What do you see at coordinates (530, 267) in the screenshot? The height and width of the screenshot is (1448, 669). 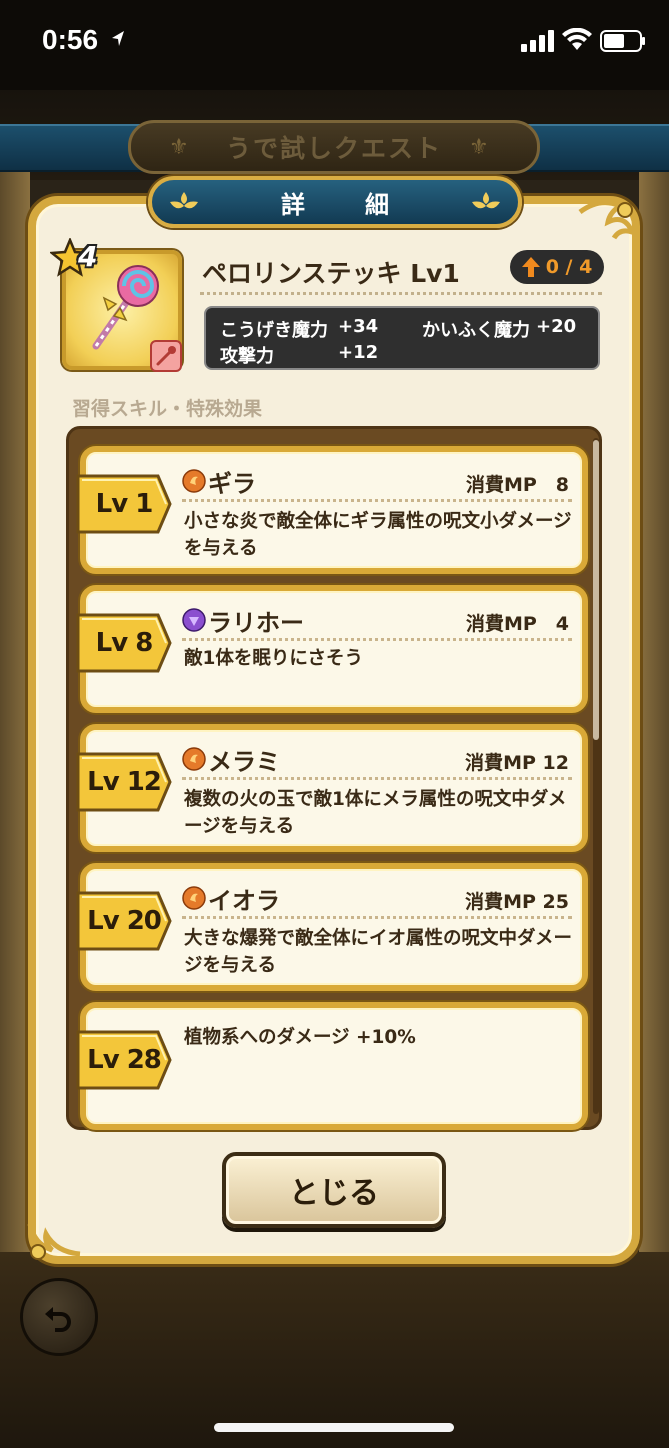 I see `upgrade-arrow-icon` at bounding box center [530, 267].